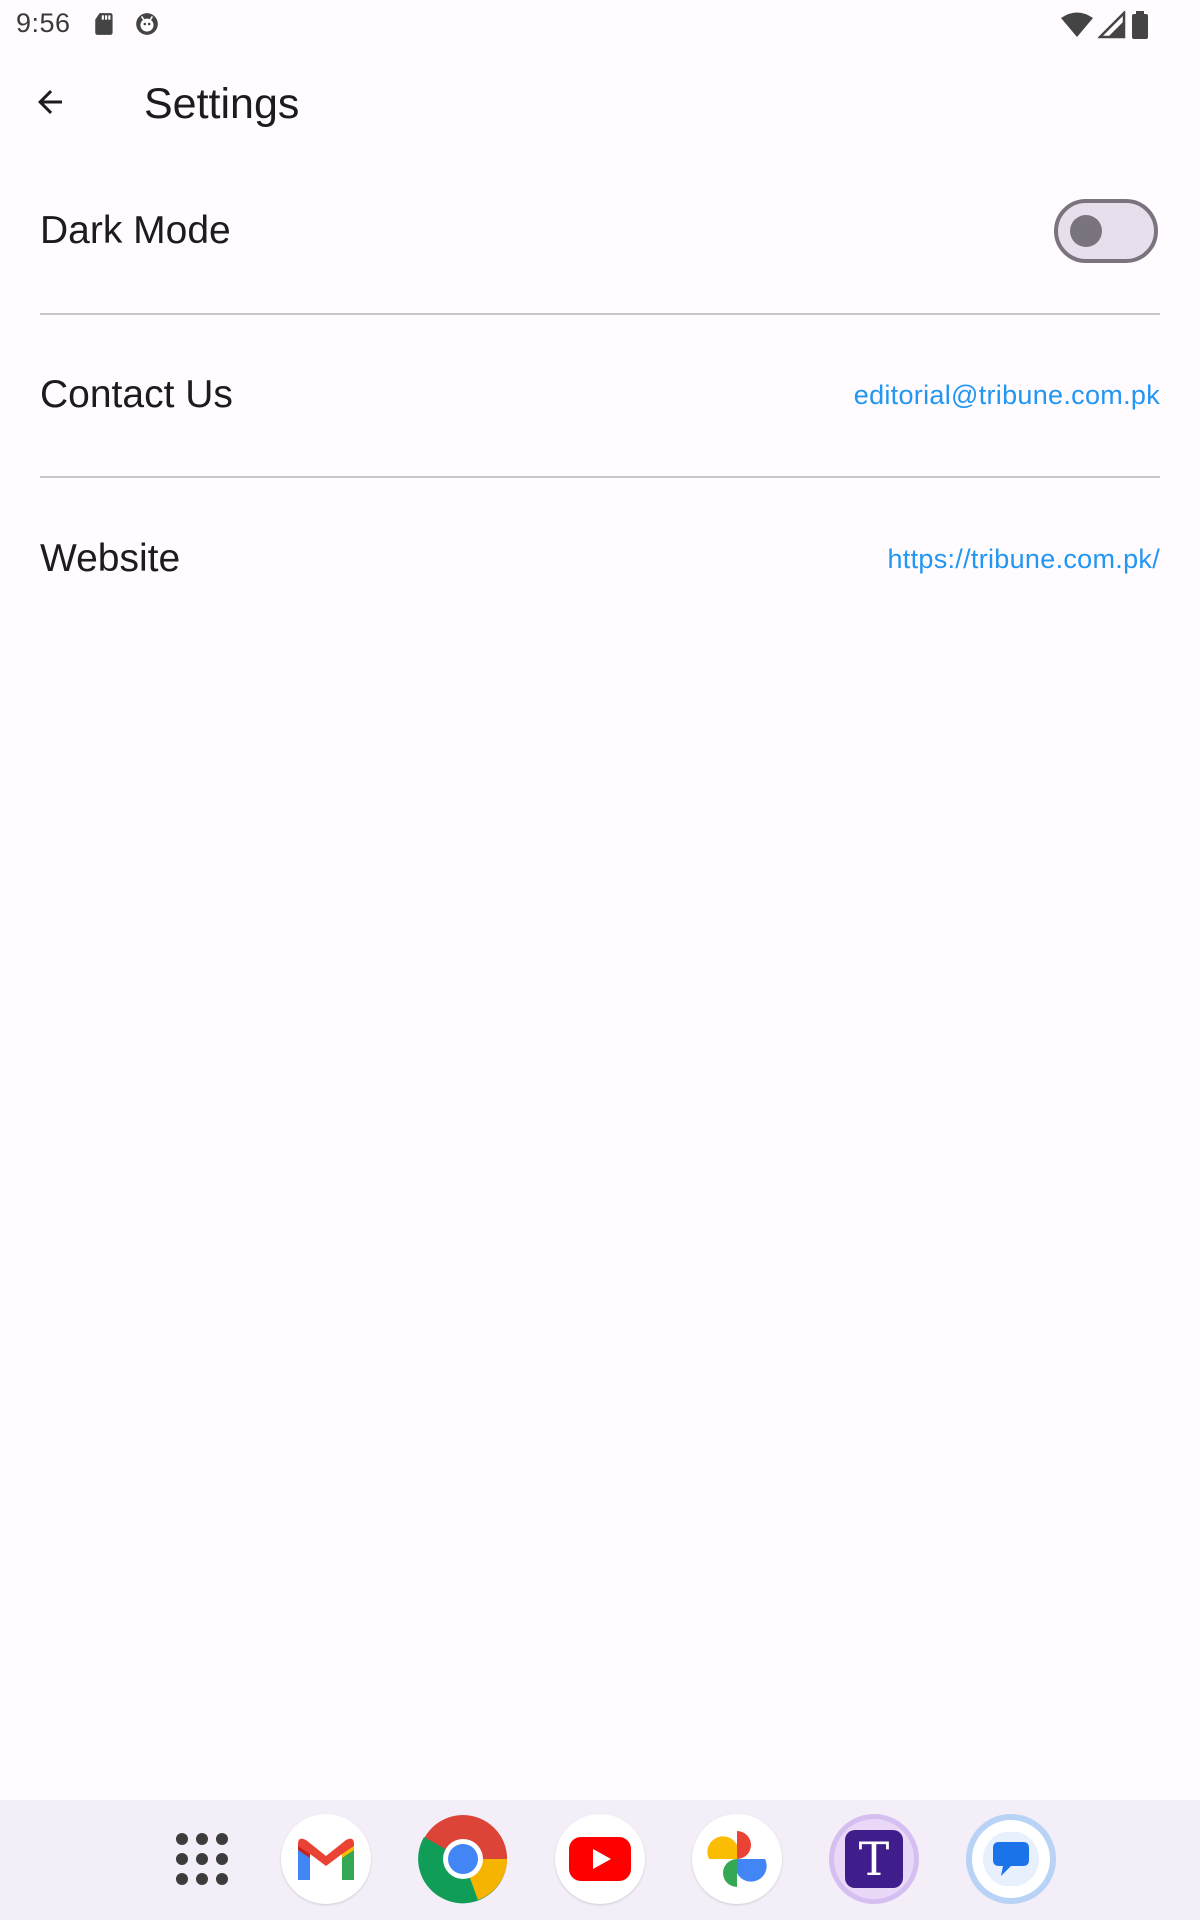 Image resolution: width=1200 pixels, height=1920 pixels. Describe the element at coordinates (463, 1859) in the screenshot. I see `chrome-icon` at that location.